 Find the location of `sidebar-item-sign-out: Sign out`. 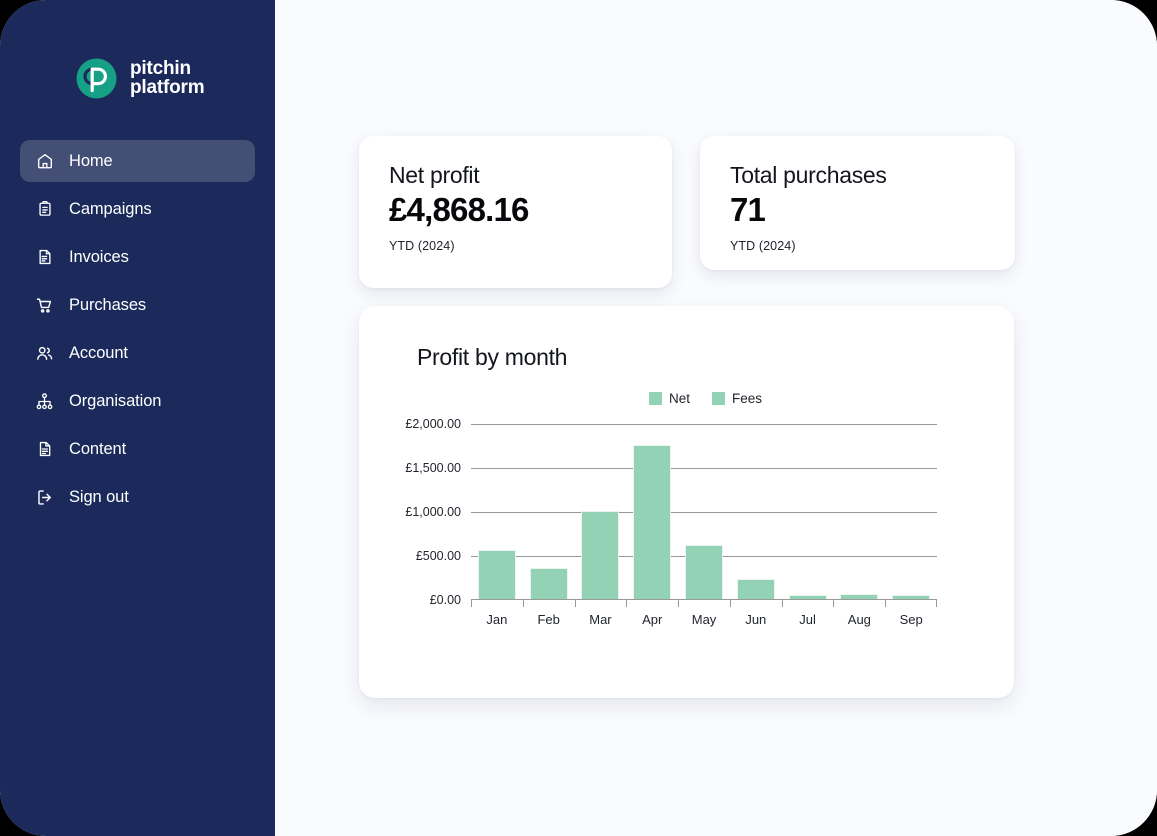

sidebar-item-sign-out: Sign out is located at coordinates (137, 497).